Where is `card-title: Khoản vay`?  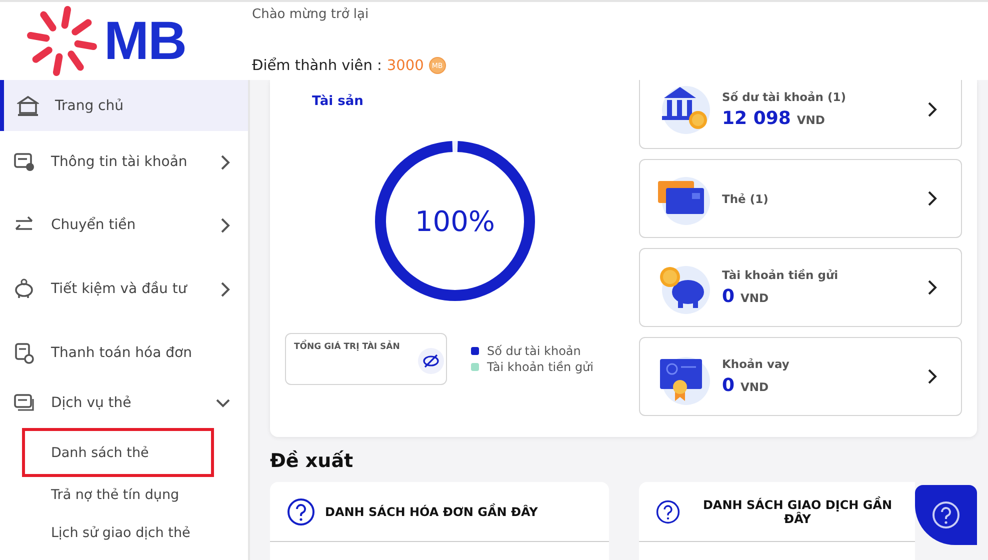
card-title: Khoản vay is located at coordinates (756, 364).